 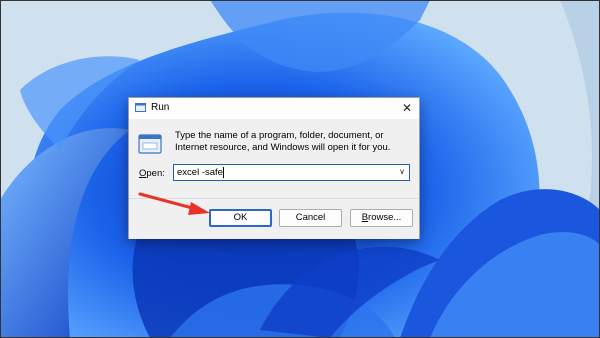 I want to click on open-input-value: excel -safe, so click(x=200, y=172).